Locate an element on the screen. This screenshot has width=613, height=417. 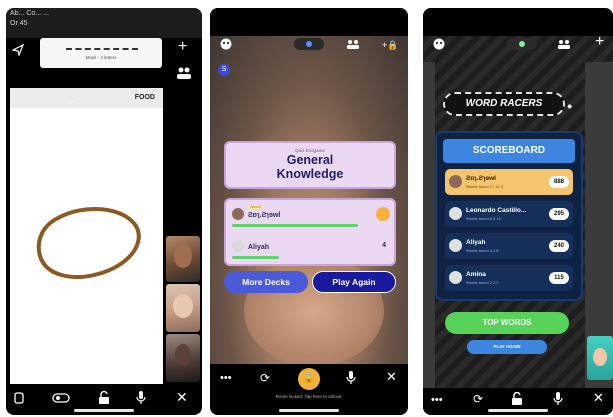
word-blanks is located at coordinates (102, 49).